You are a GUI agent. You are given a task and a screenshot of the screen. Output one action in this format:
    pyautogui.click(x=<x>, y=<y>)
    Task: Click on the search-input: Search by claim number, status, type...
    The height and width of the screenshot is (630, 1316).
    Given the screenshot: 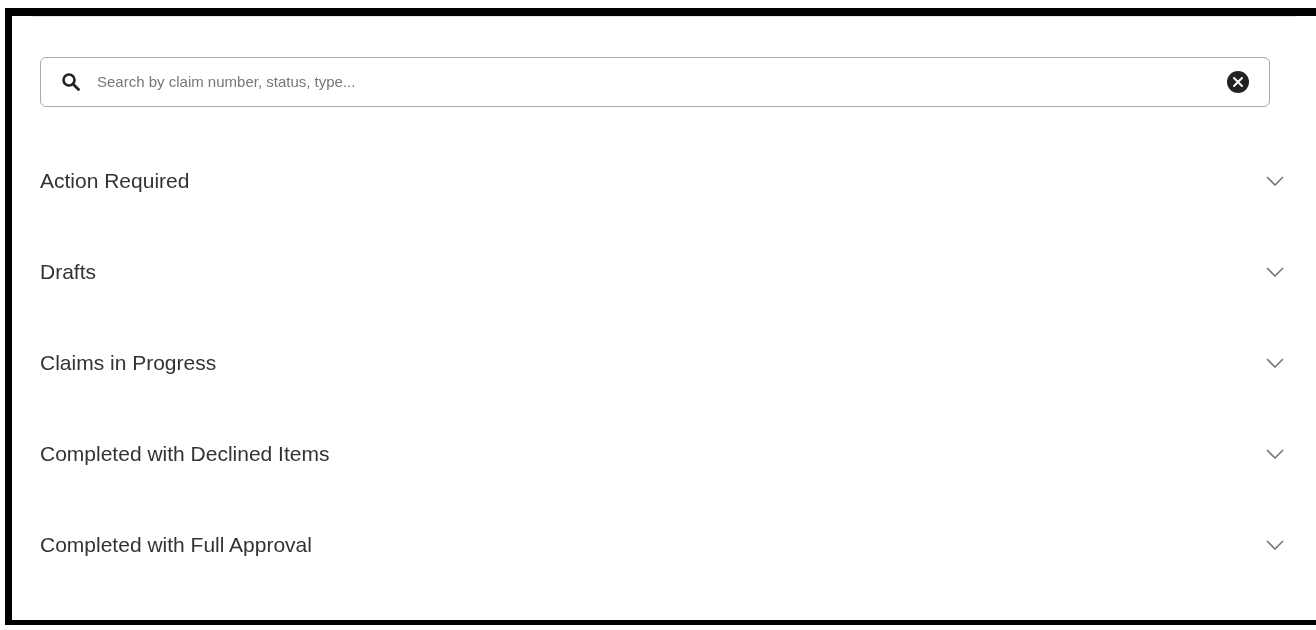 What is the action you would take?
    pyautogui.click(x=662, y=82)
    